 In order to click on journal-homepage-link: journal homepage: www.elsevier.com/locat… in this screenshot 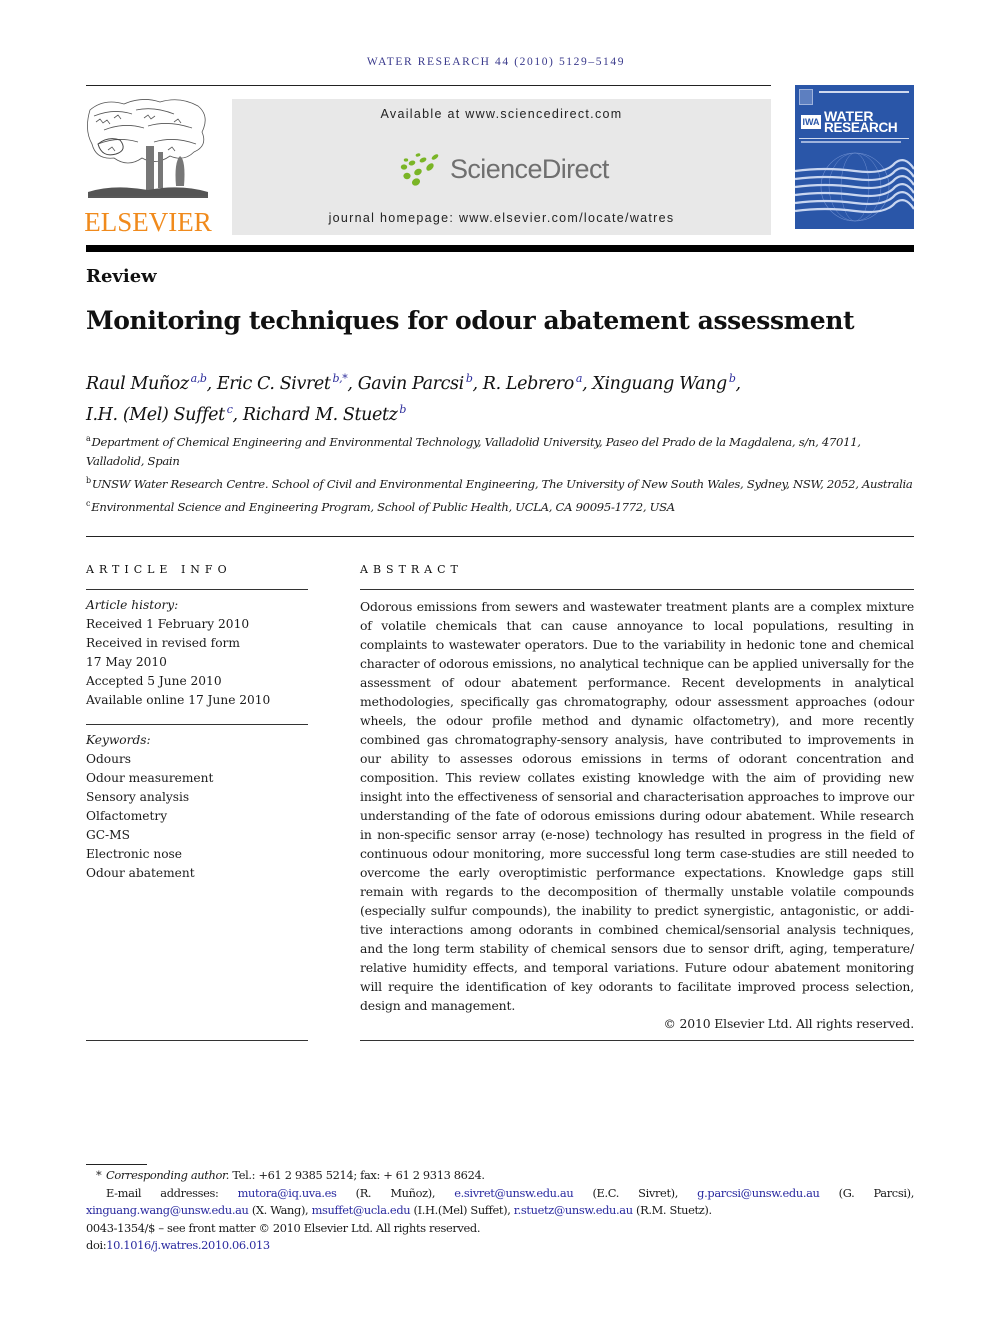, I will do `click(501, 218)`.